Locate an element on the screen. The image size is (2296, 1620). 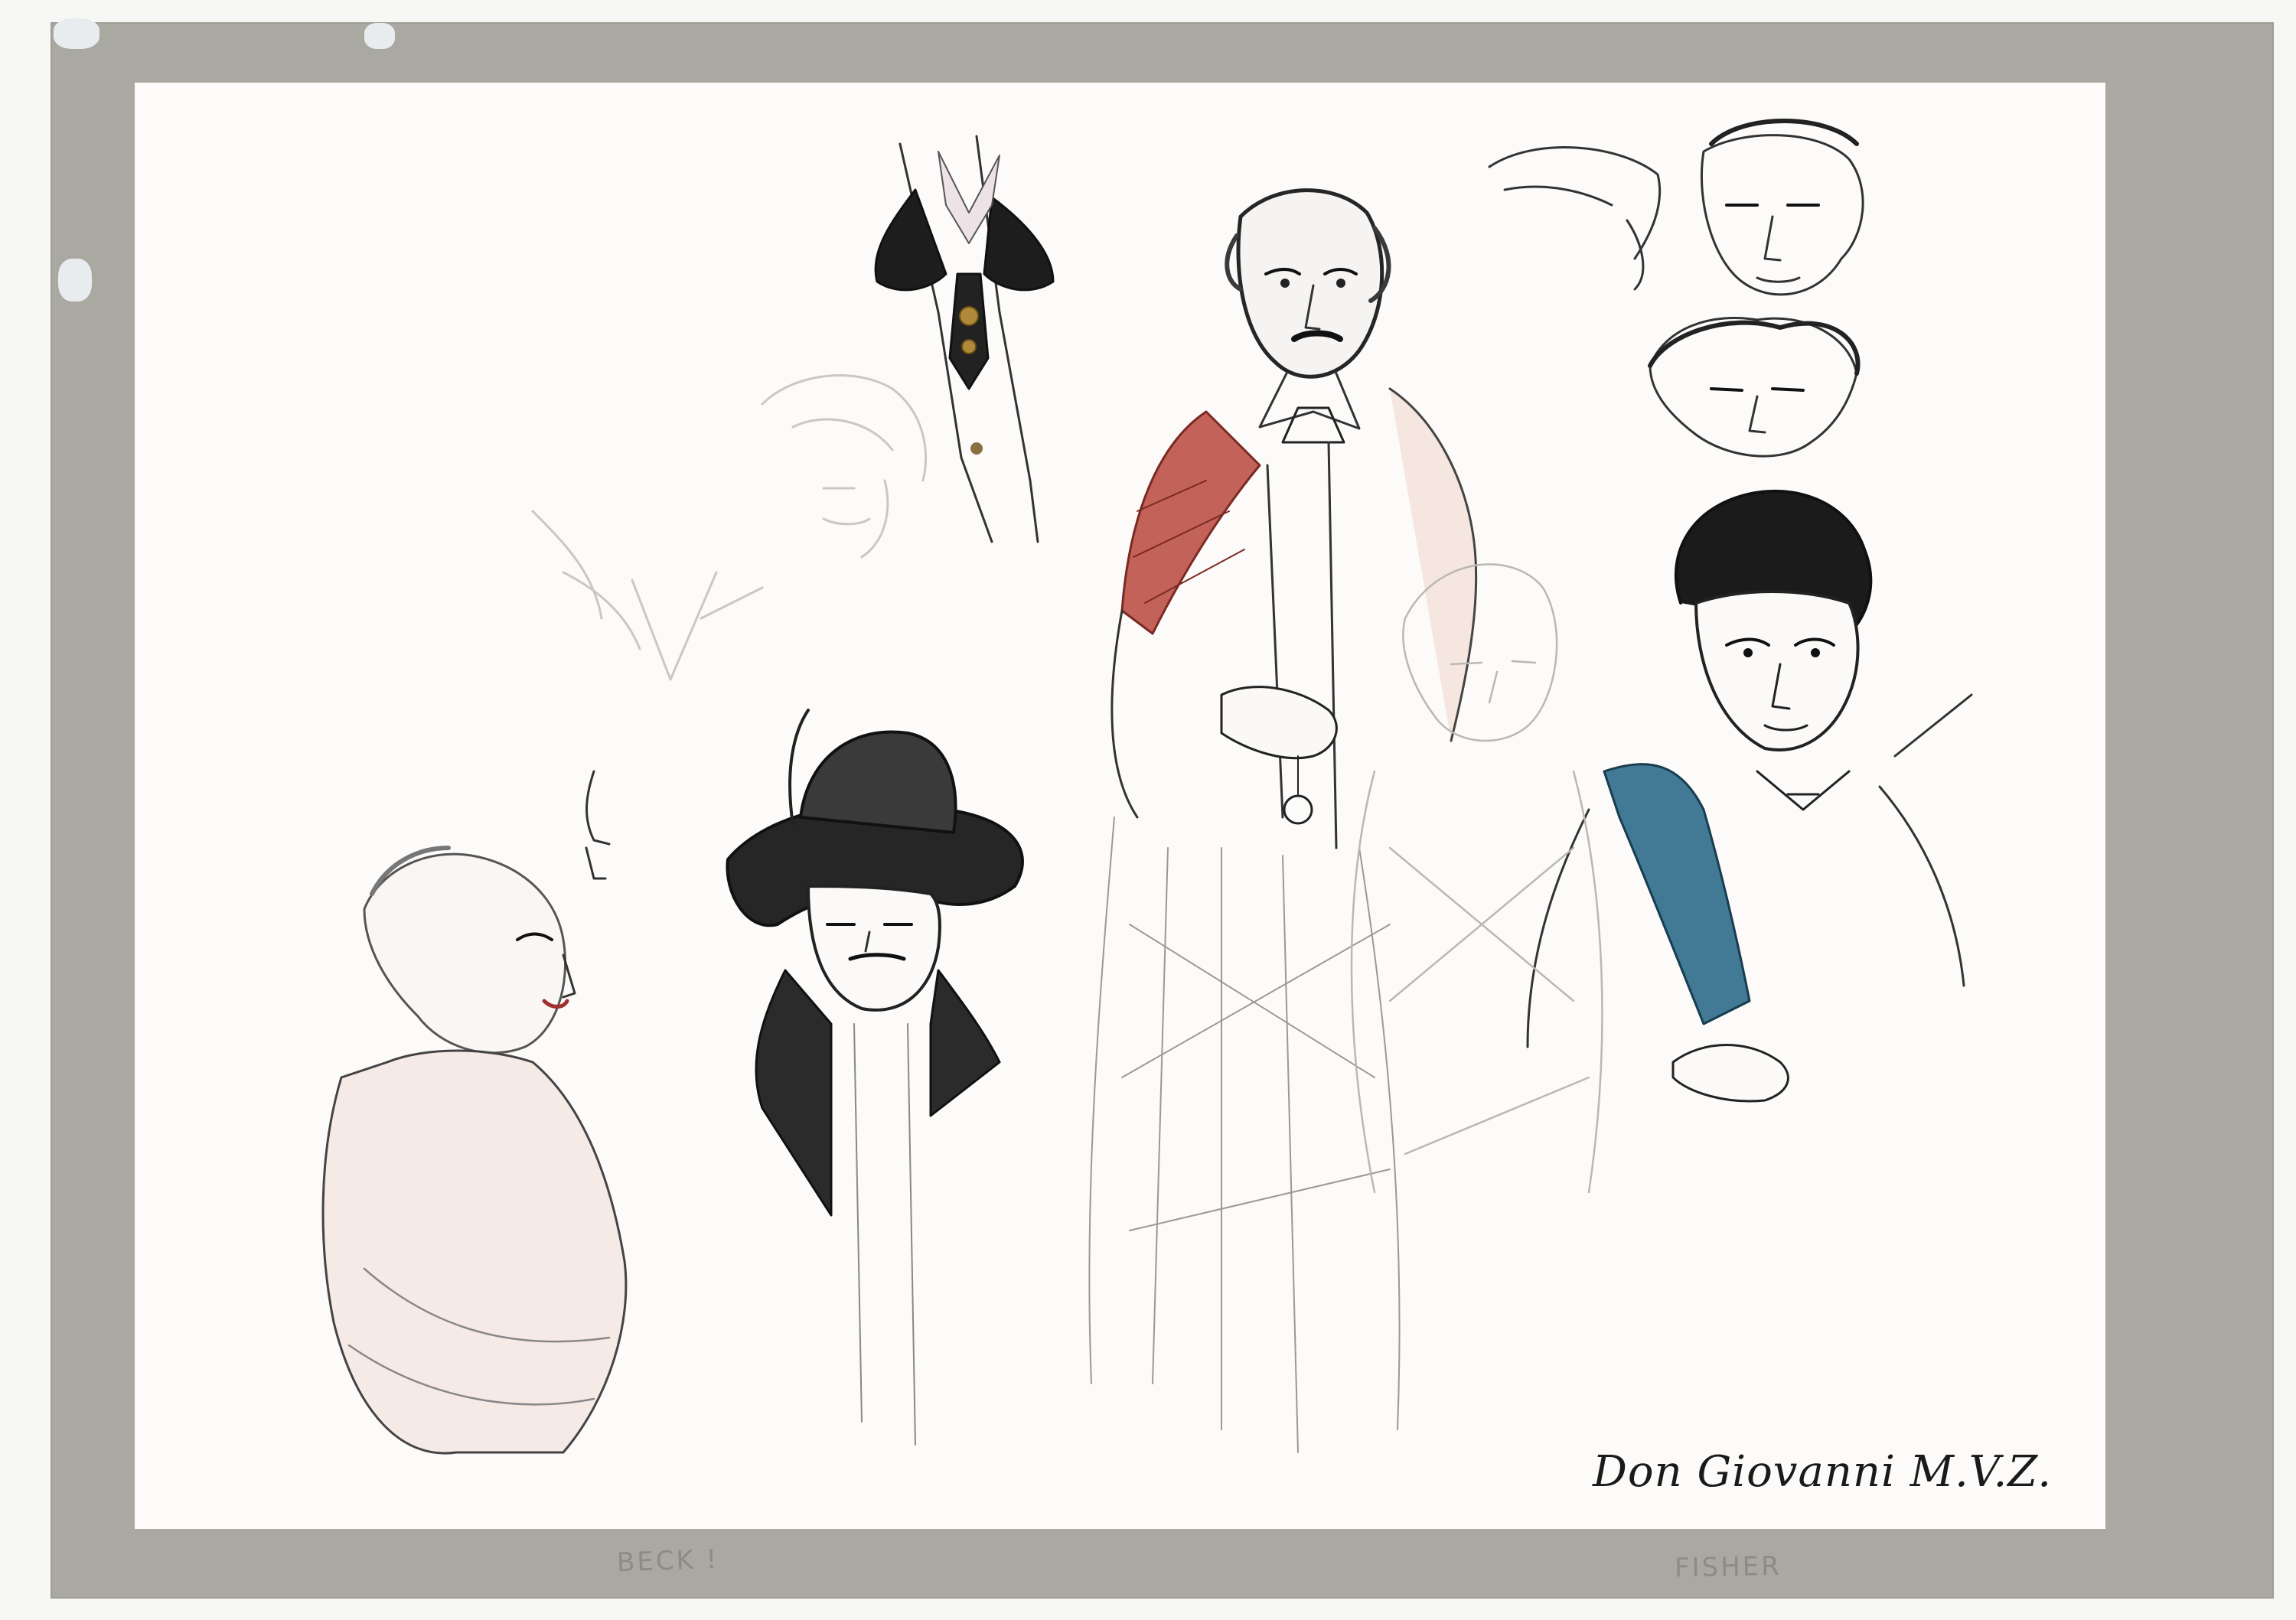
margin-note-right: FISHER is located at coordinates (1728, 1567).